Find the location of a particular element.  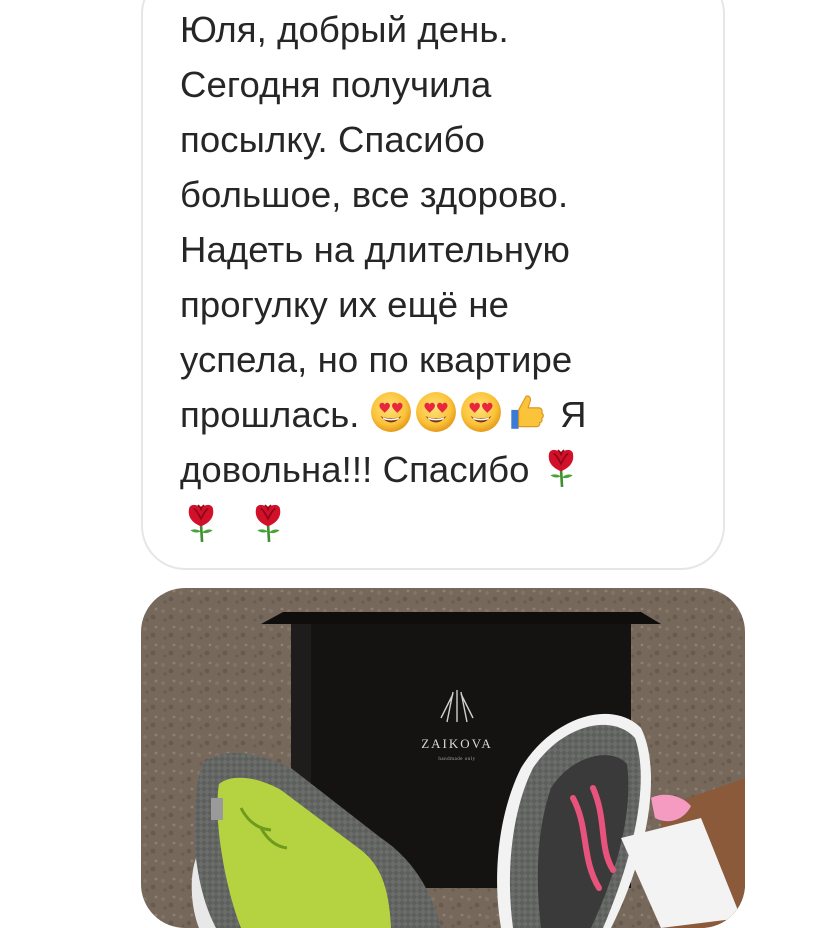

brand-tagline: handmade only is located at coordinates (456, 759).